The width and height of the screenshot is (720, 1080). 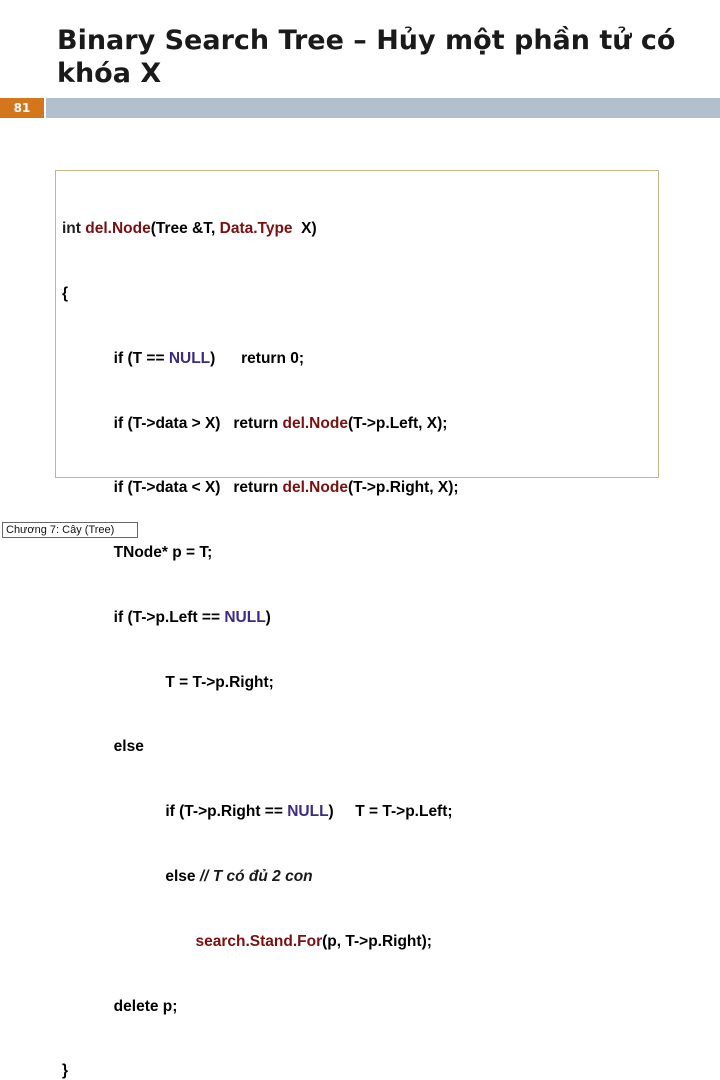 What do you see at coordinates (65, 1071) in the screenshot?
I see `code-line: }` at bounding box center [65, 1071].